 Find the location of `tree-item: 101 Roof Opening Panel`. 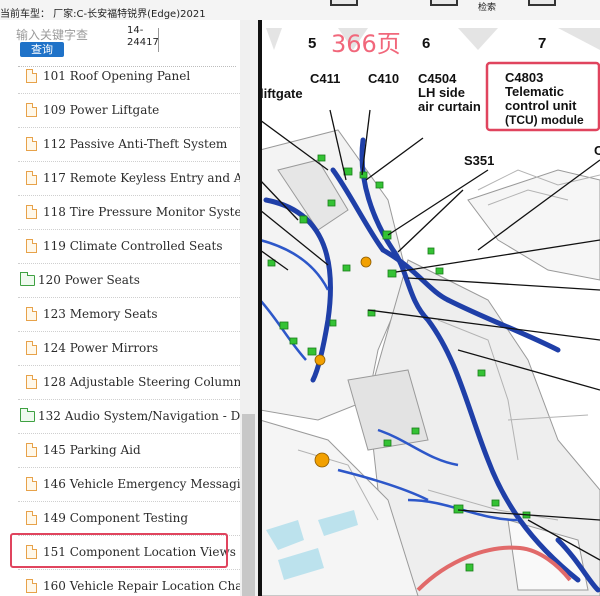

tree-item: 101 Roof Opening Panel is located at coordinates (120, 77).